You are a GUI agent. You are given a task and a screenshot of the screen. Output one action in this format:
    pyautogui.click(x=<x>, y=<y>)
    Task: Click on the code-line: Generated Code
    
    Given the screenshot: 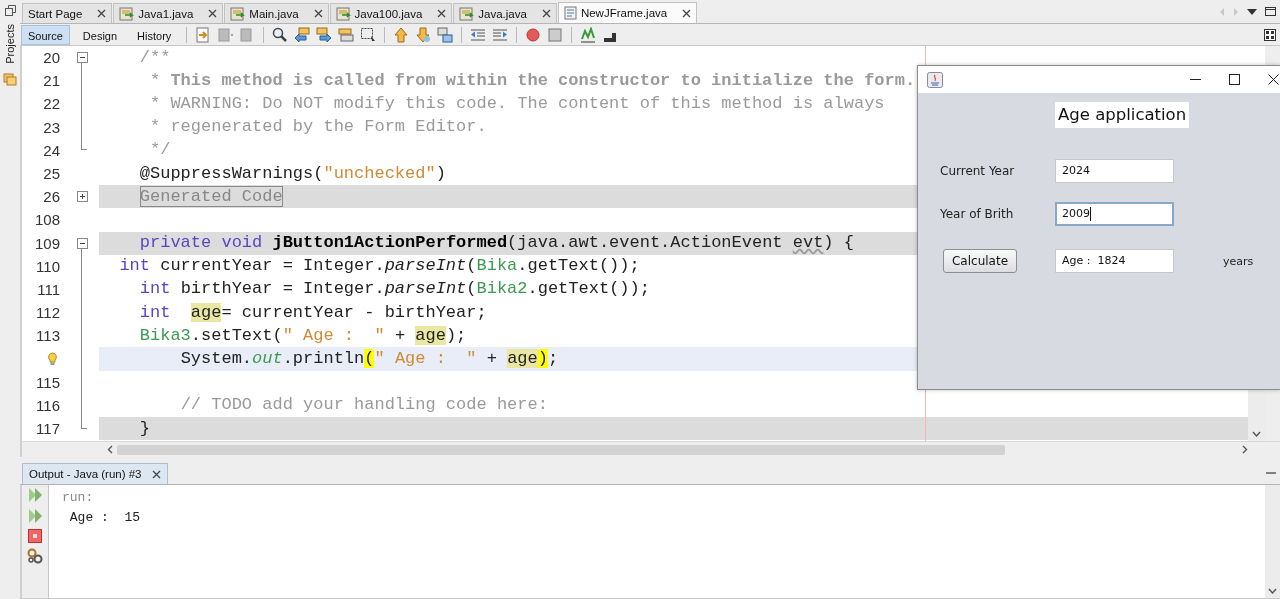 What is the action you would take?
    pyautogui.click(x=211, y=196)
    